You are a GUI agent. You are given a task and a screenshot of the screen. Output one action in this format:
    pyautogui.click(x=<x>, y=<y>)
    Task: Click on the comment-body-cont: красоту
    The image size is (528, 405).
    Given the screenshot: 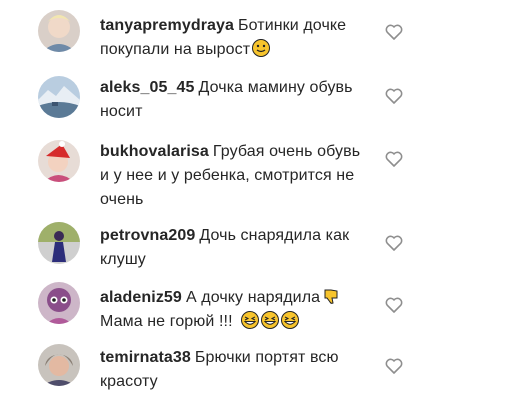 What is the action you would take?
    pyautogui.click(x=129, y=381)
    